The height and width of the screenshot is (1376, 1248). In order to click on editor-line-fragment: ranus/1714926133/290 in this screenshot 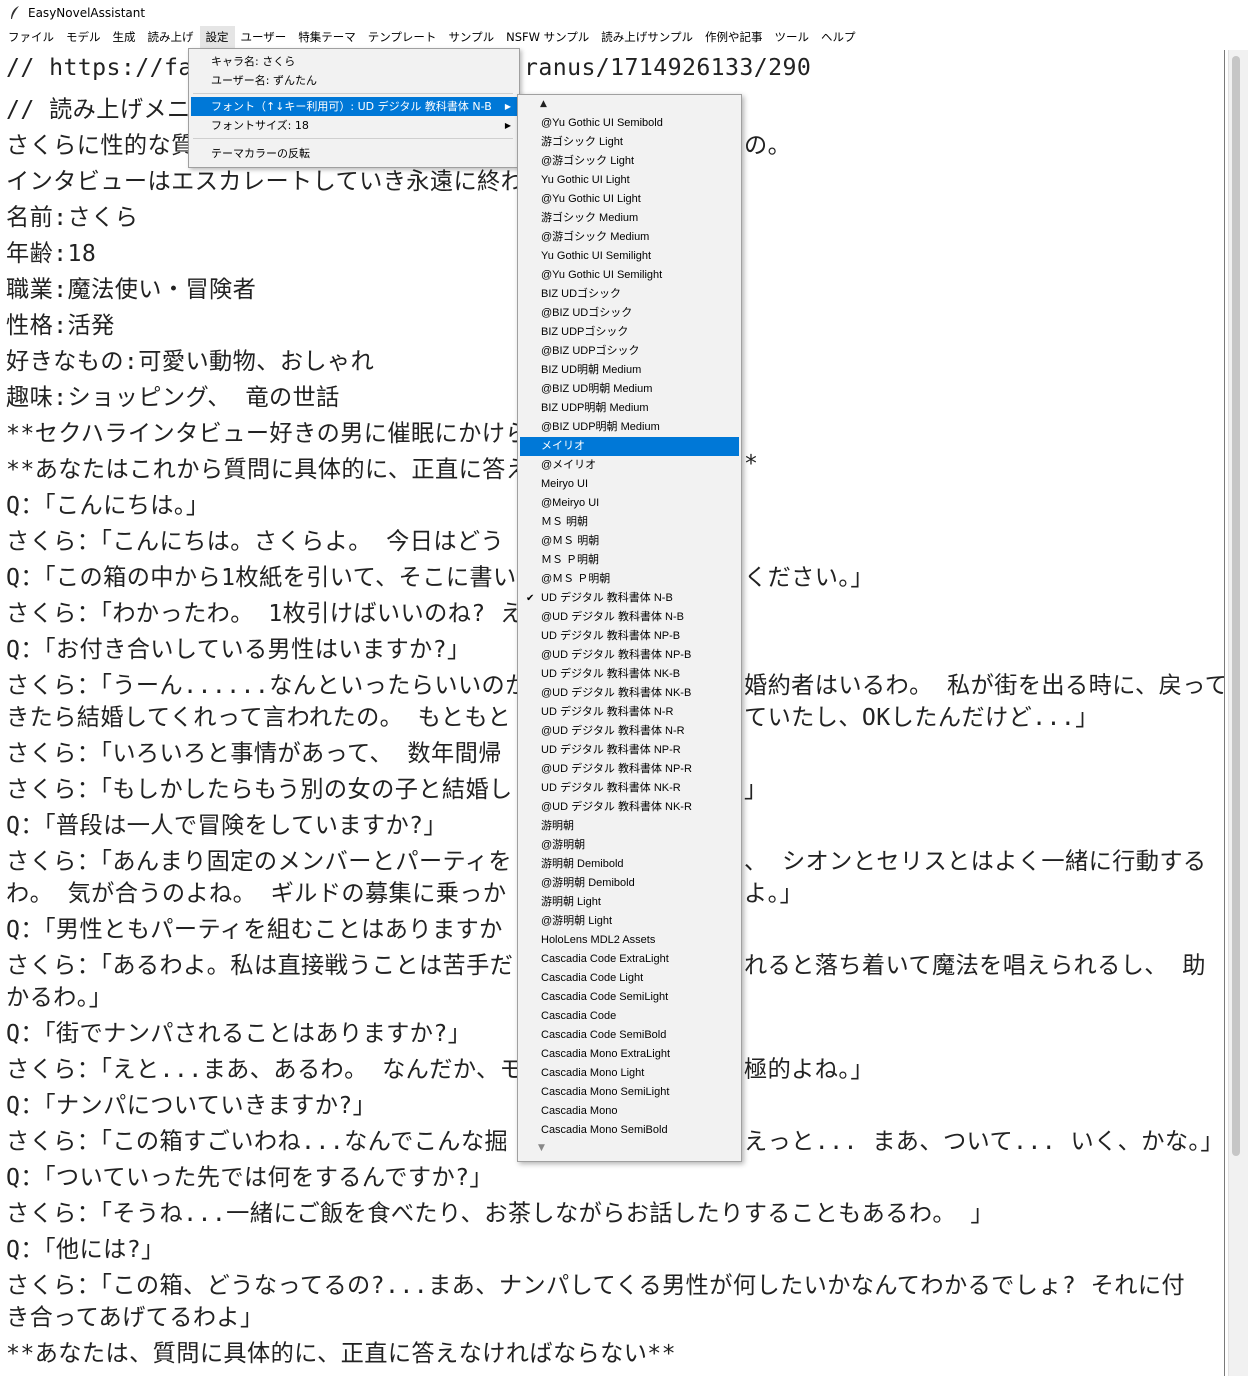, I will do `click(668, 67)`.